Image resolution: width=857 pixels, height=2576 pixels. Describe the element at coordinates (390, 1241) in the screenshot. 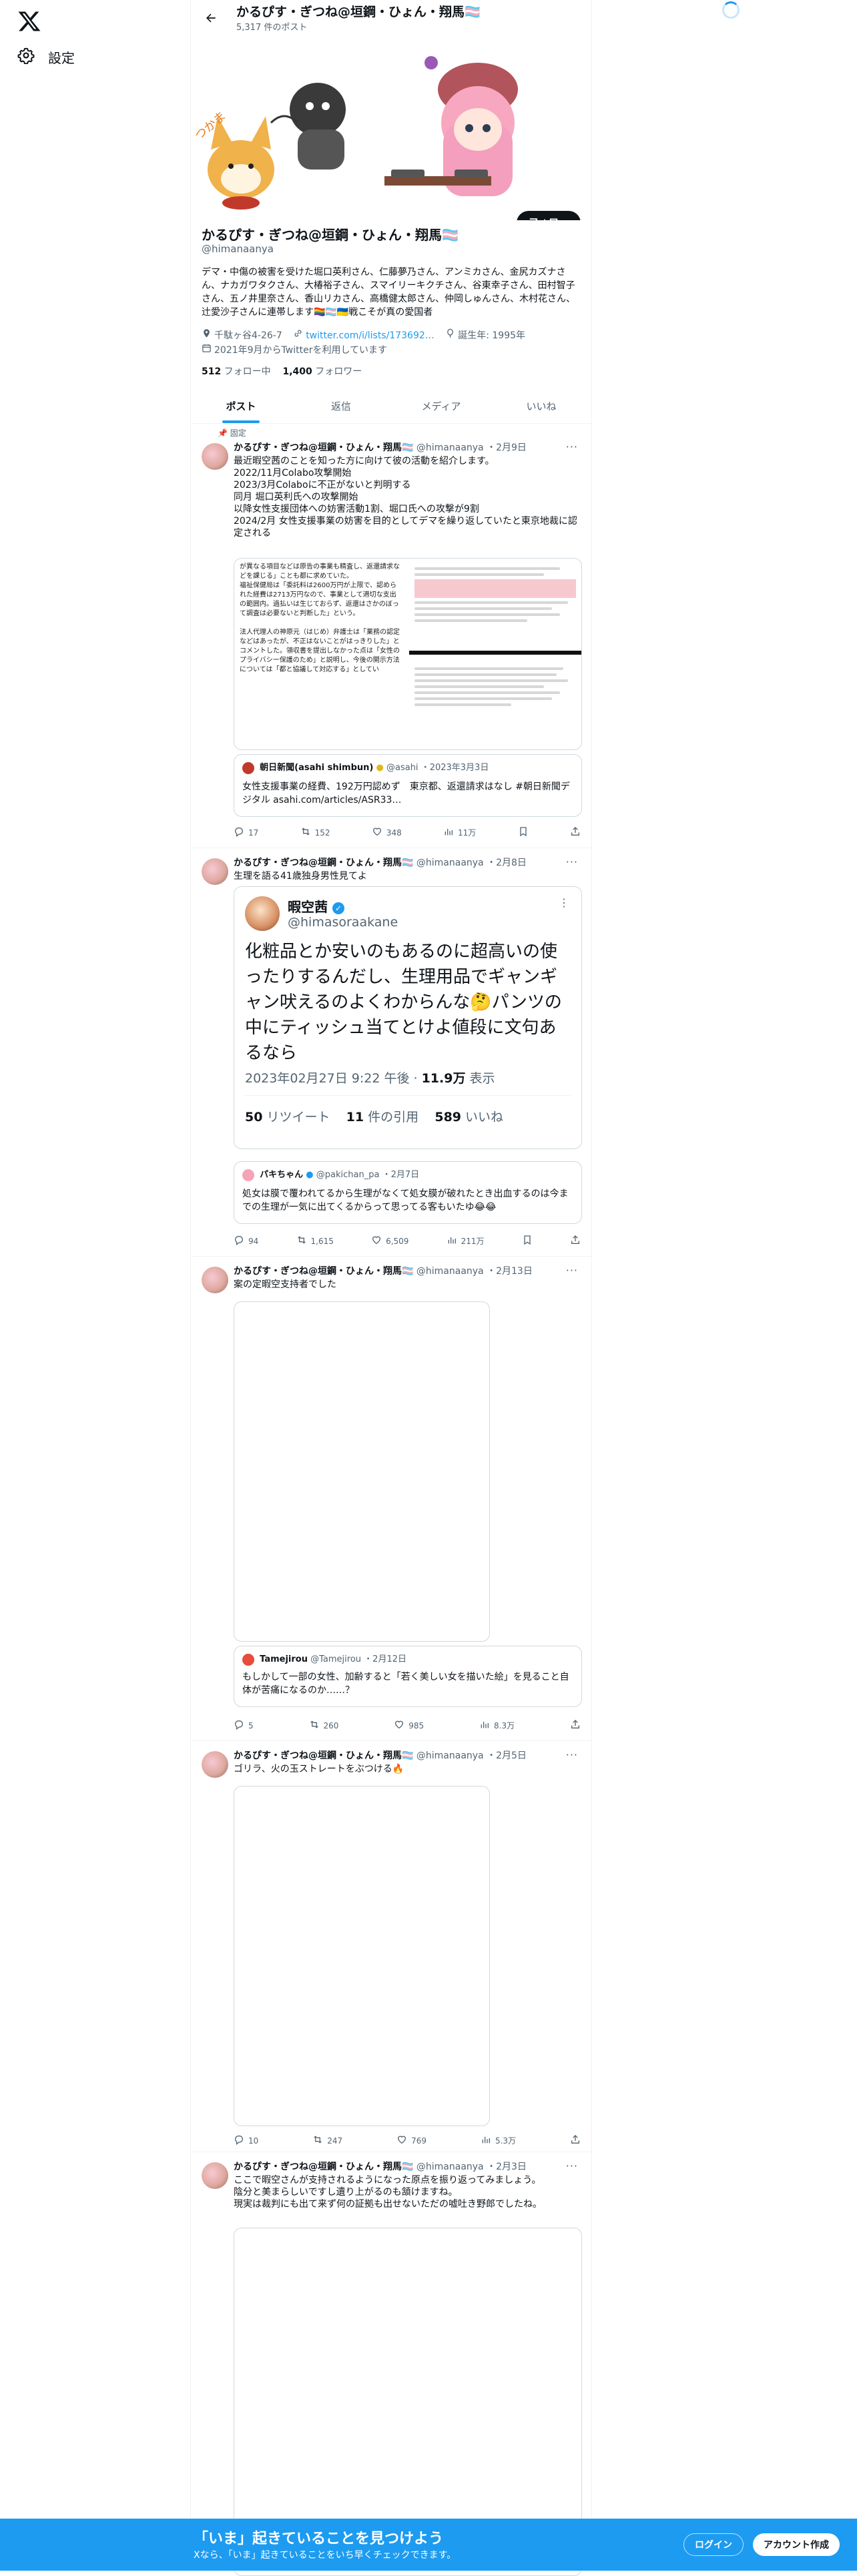

I see `like-button: 6,509` at that location.